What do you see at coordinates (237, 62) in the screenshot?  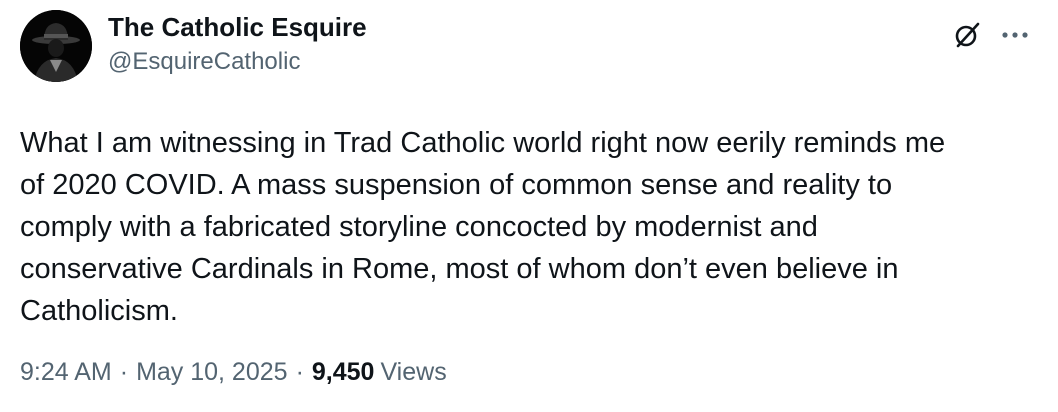 I see `author-handle: @EsquireCatholic` at bounding box center [237, 62].